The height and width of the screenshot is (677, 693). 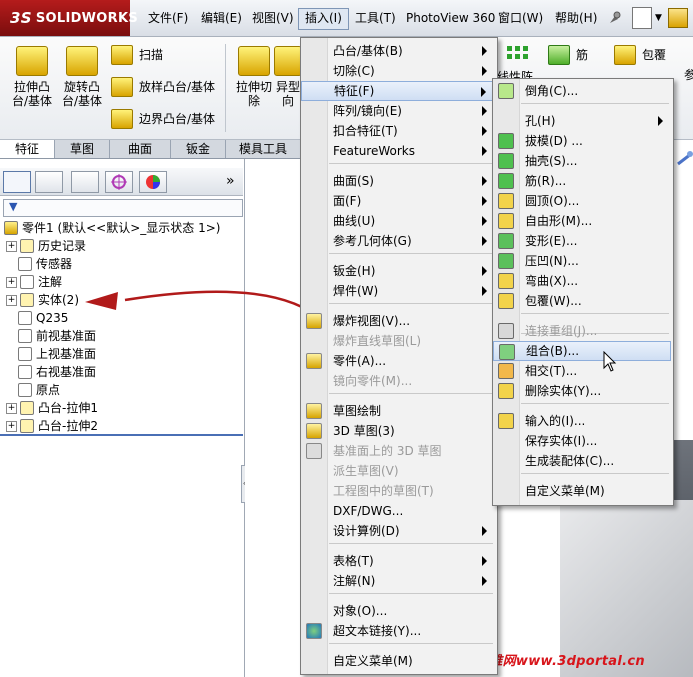 I want to click on menu-item-label: 自定义菜单(M), so click(x=565, y=491).